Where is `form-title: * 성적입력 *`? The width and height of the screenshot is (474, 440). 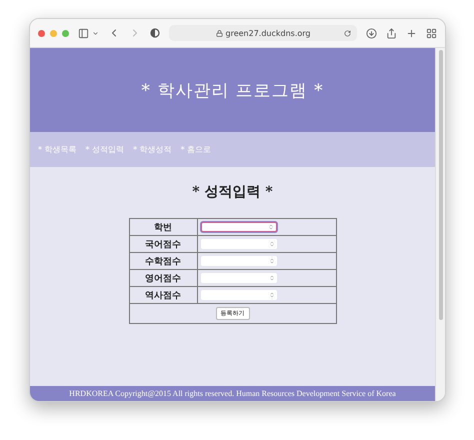
form-title: * 성적입력 * is located at coordinates (232, 192).